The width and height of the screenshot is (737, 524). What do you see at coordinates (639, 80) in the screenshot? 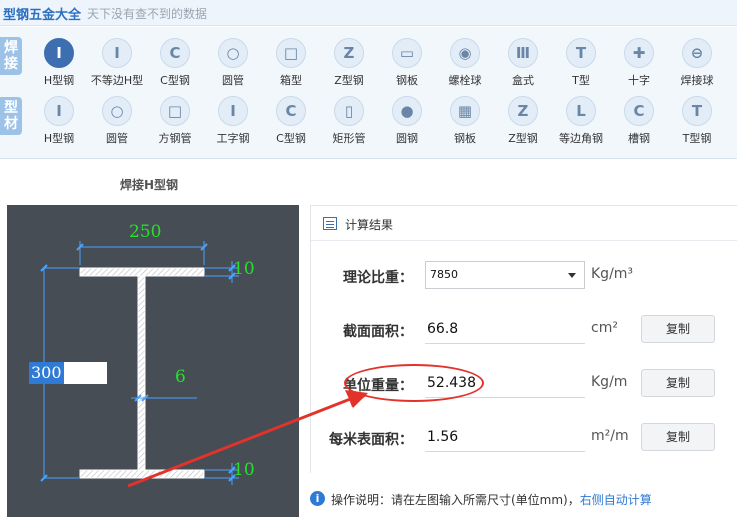
I see `tool-label: 十字` at bounding box center [639, 80].